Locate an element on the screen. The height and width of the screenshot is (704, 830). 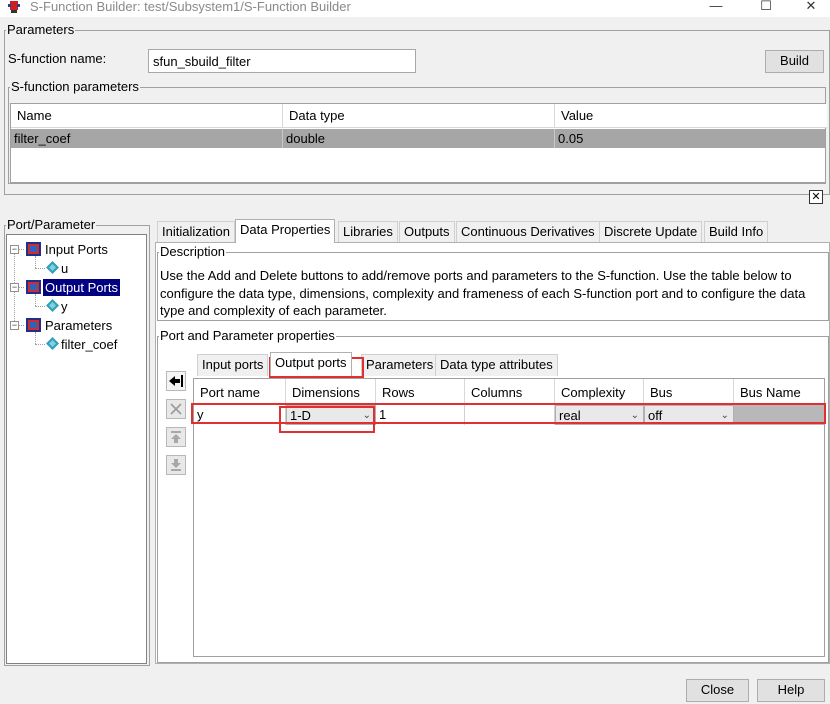
maximize-button: ☐ is located at coordinates (766, 7).